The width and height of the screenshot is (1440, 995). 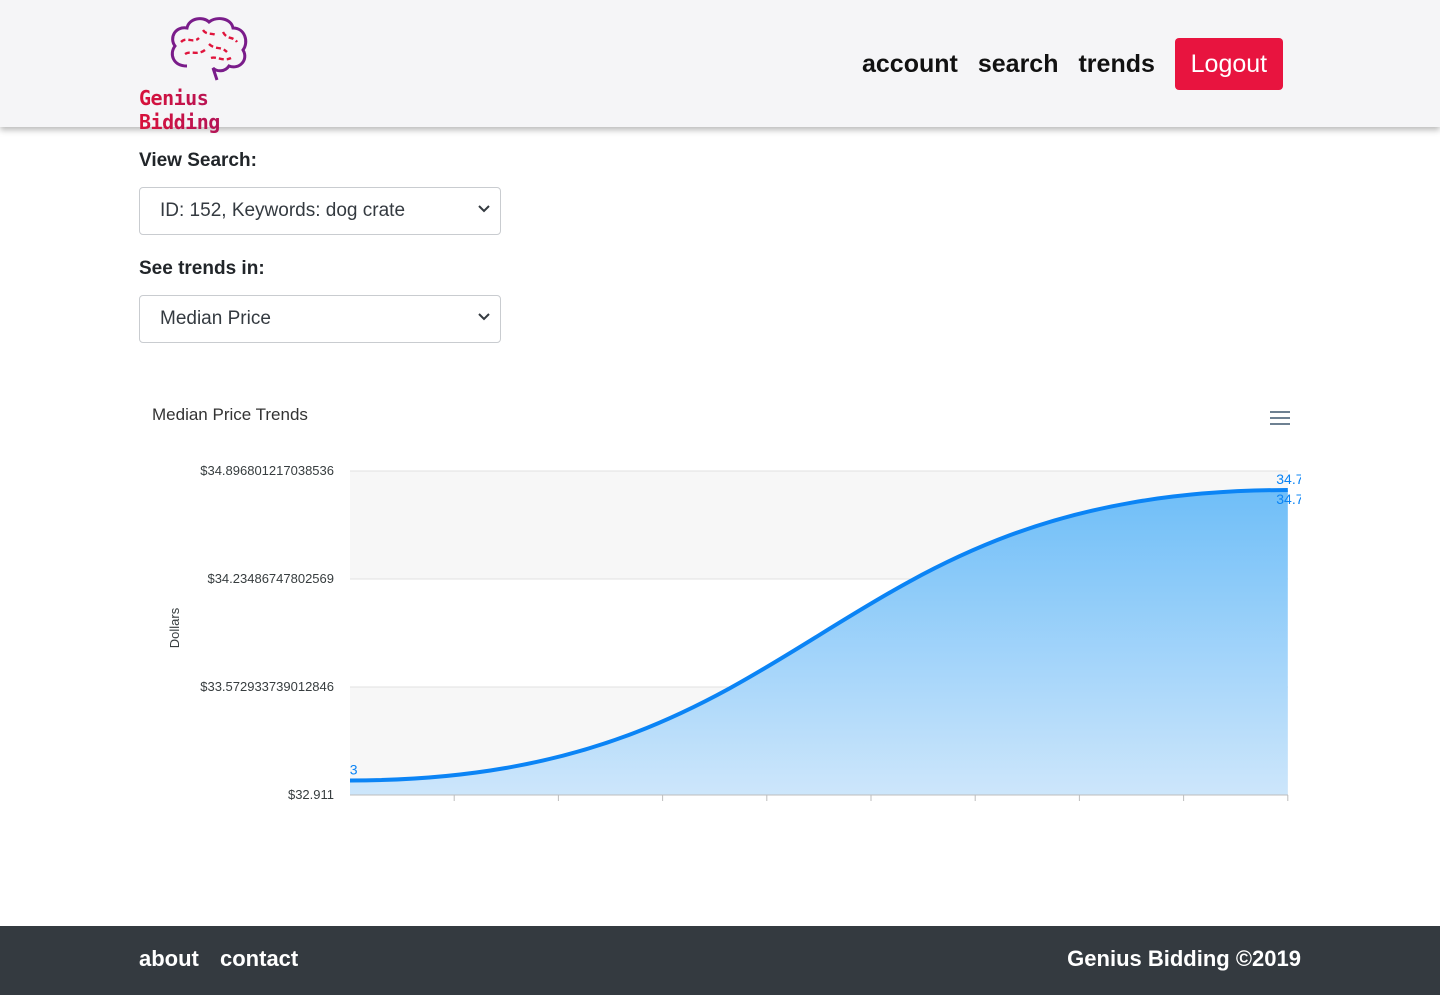 I want to click on footer-contact-link: contact, so click(x=259, y=959).